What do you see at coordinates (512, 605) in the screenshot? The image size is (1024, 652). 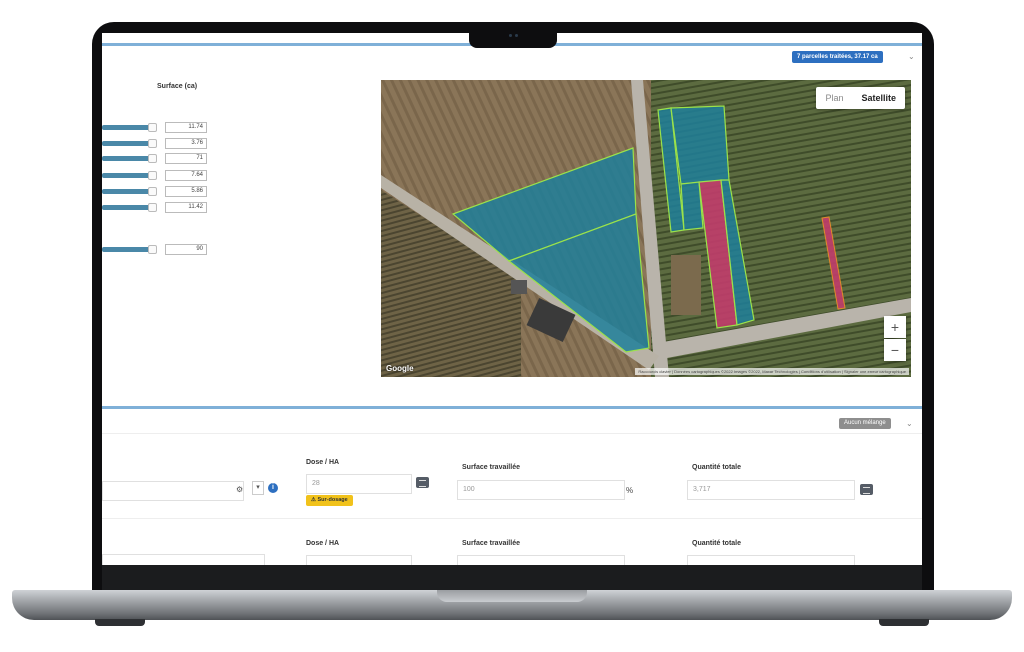 I see `laptop-base` at bounding box center [512, 605].